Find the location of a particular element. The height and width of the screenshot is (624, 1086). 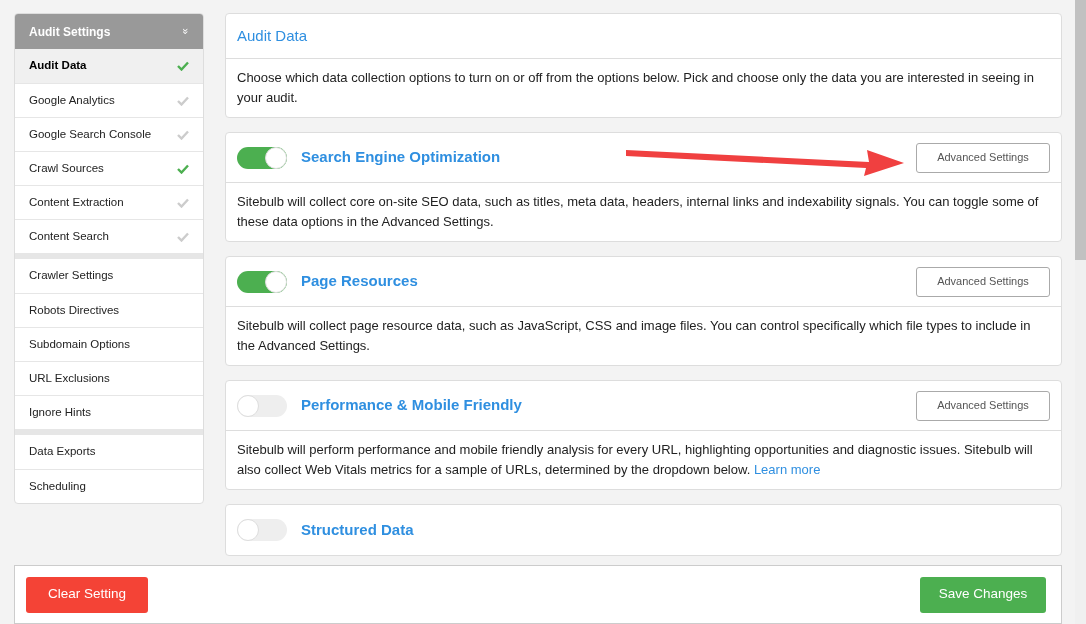

option-description: Sitebulb will collect page resource data, such as JavaScript, CSS and image files. You can control specifically which file types to include in the Advanced Settings. is located at coordinates (634, 336).